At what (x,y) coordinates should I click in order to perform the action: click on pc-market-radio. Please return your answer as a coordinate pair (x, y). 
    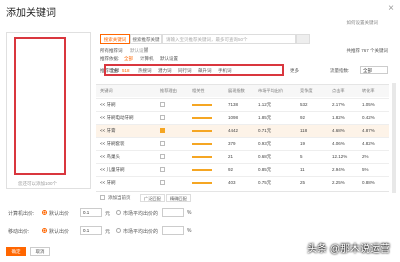
    Looking at the image, I should click on (118, 212).